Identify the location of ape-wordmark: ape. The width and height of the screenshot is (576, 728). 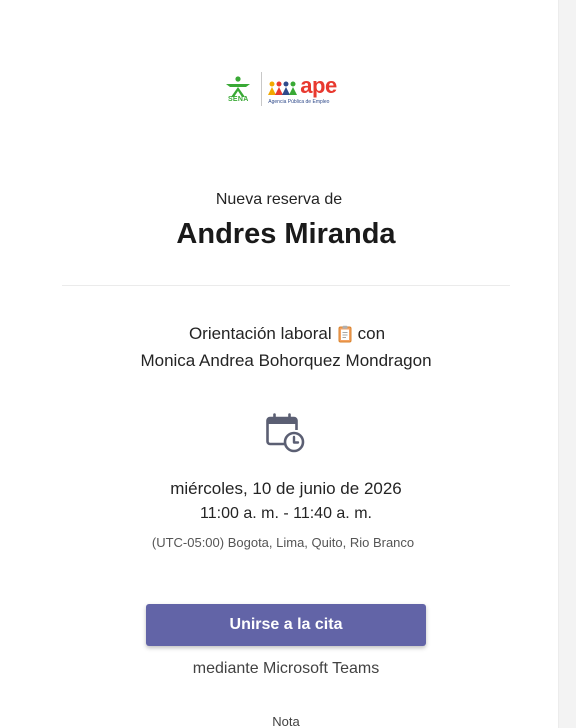
(318, 85).